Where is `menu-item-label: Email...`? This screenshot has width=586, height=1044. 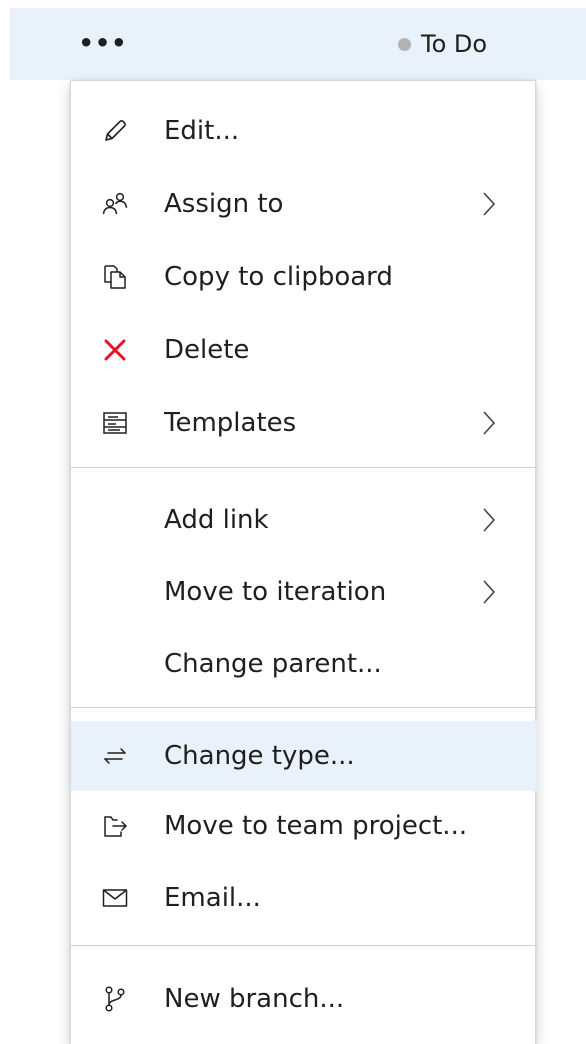 menu-item-label: Email... is located at coordinates (212, 898).